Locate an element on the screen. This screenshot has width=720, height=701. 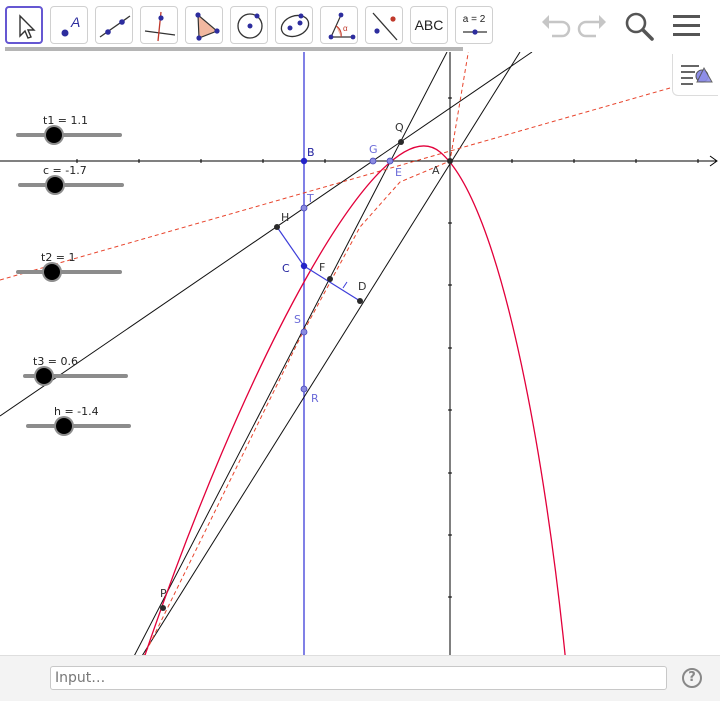
text-tool: ABC is located at coordinates (429, 25).